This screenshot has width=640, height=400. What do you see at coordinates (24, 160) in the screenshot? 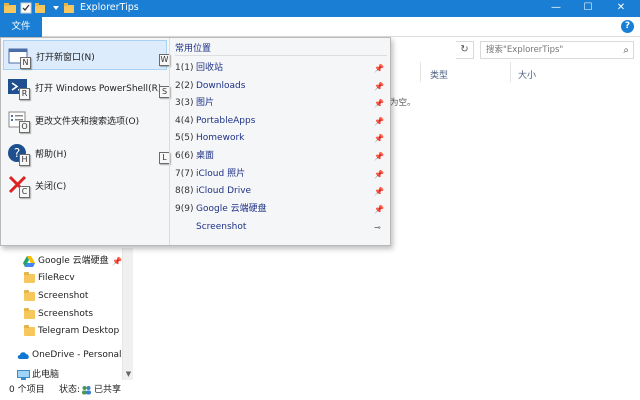
I see `keytip-h: H` at bounding box center [24, 160].